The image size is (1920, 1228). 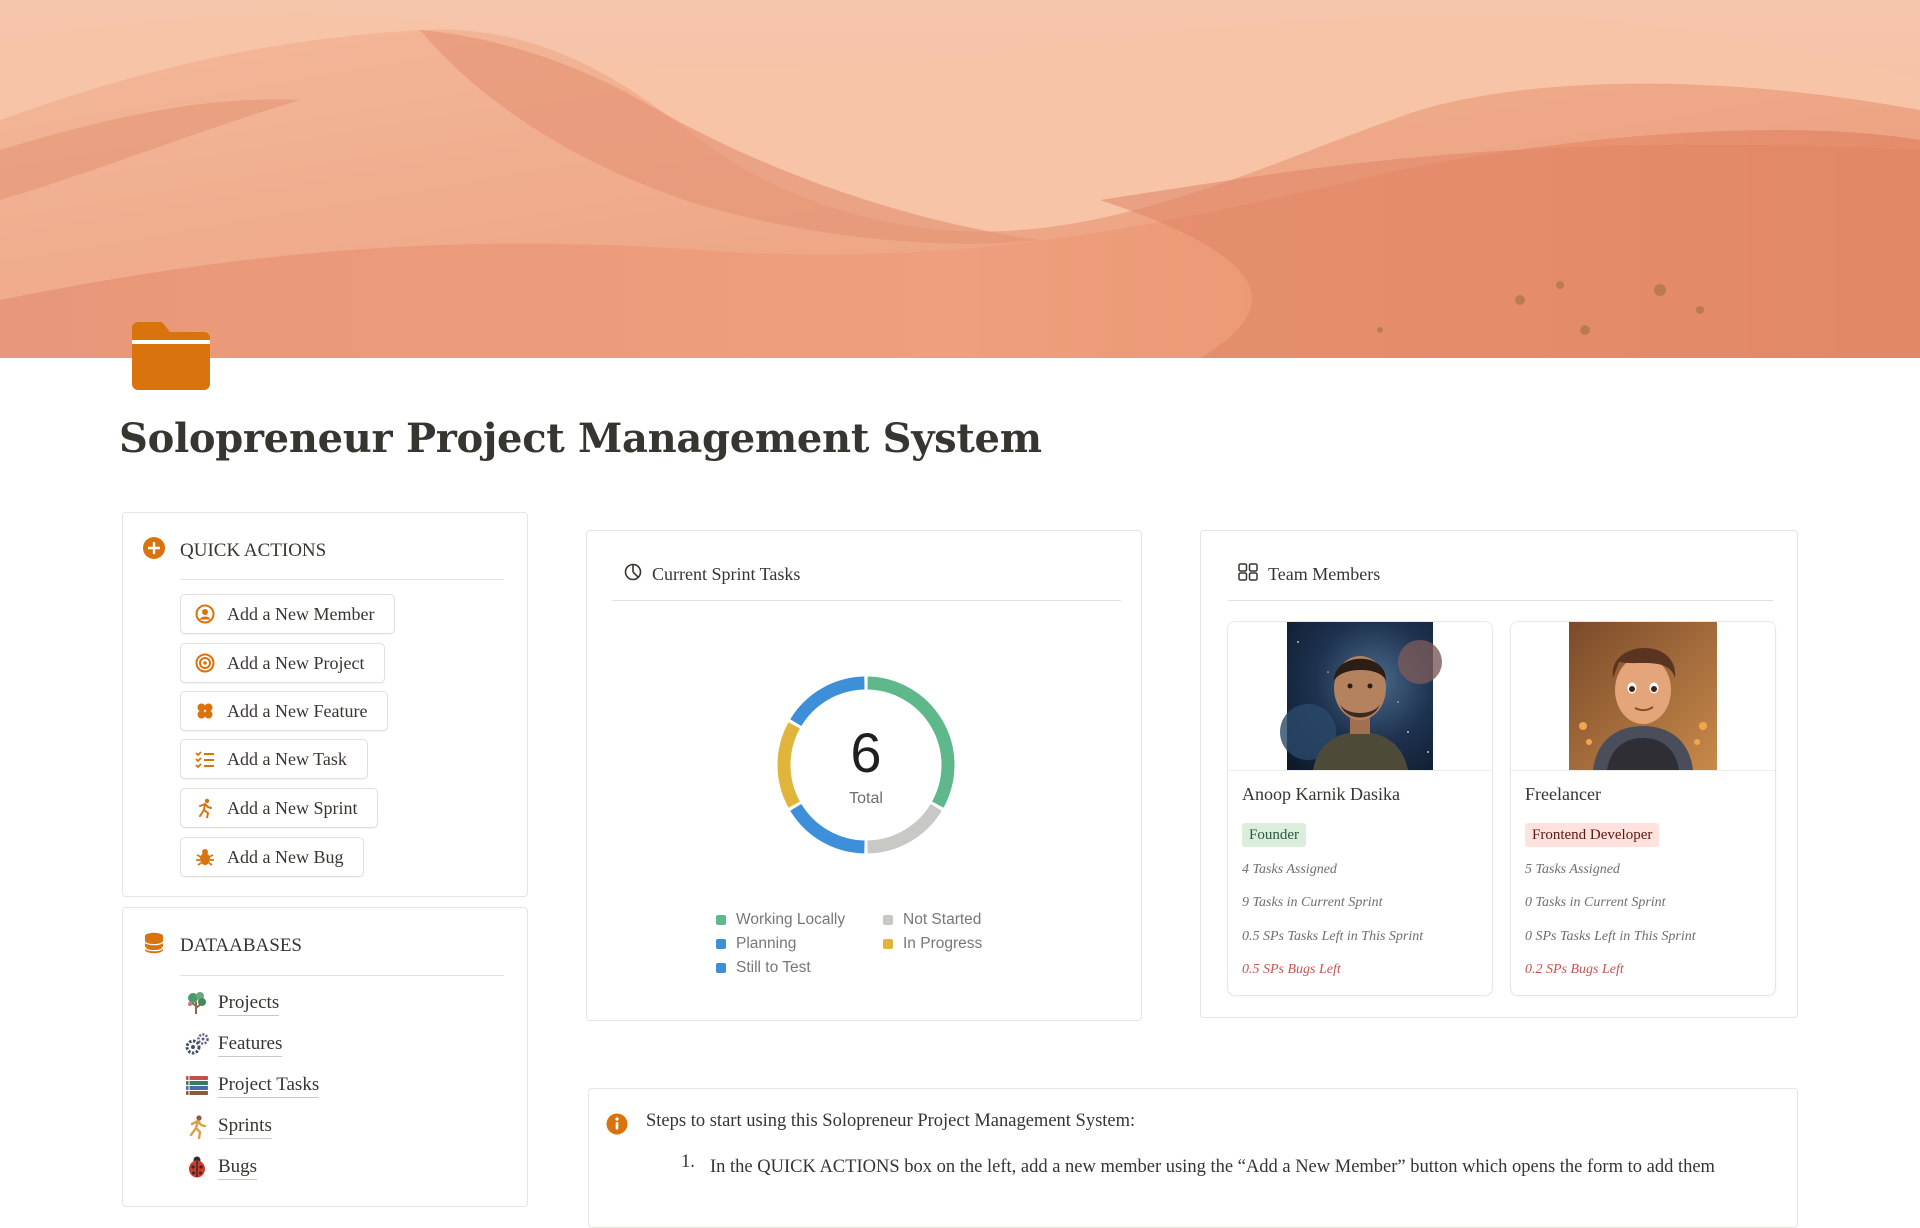 I want to click on projects-label: Projects, so click(x=249, y=1003).